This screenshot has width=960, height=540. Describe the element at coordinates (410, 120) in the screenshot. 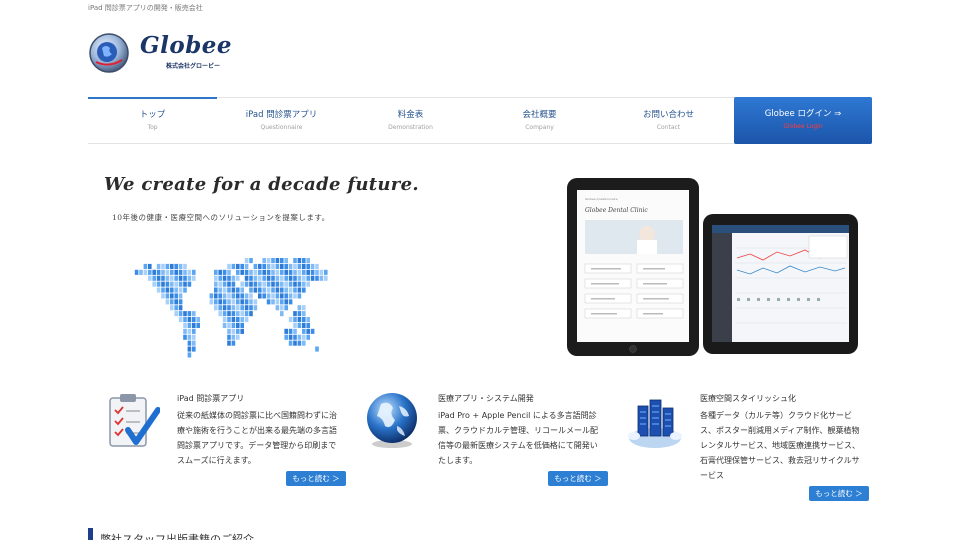

I see `nav-item-pricing: 料金表 Demonstration` at that location.